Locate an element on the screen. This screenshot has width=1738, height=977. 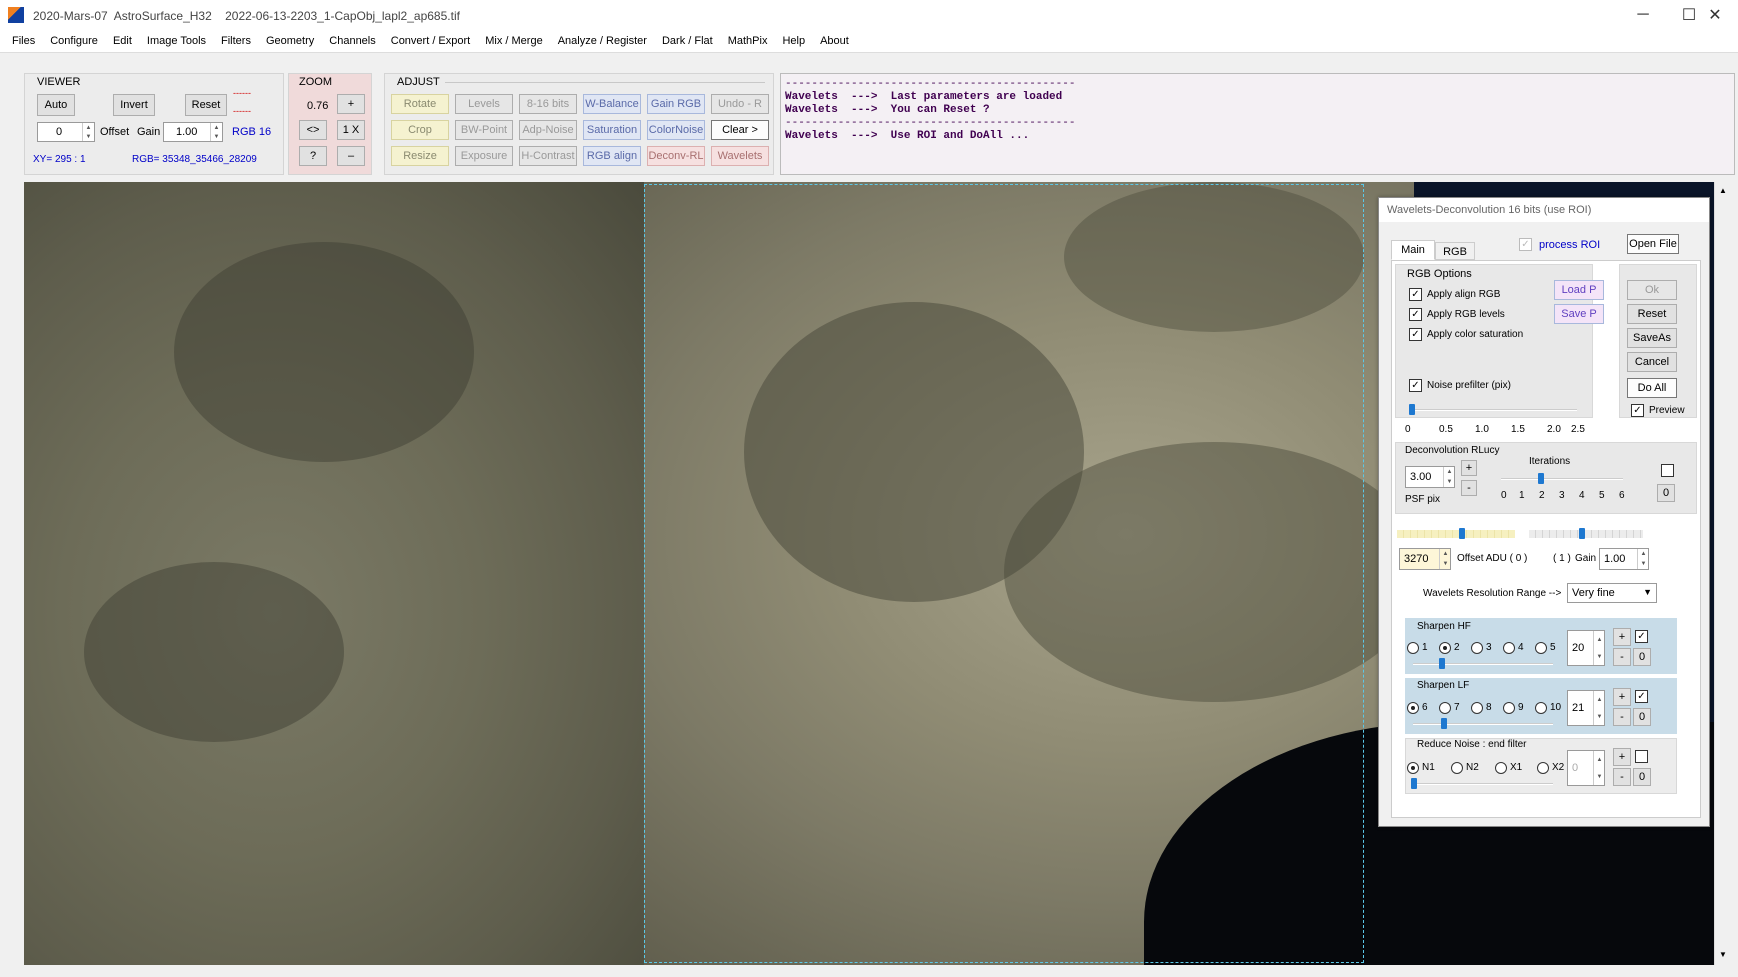
menu-files: Files is located at coordinates (23, 41).